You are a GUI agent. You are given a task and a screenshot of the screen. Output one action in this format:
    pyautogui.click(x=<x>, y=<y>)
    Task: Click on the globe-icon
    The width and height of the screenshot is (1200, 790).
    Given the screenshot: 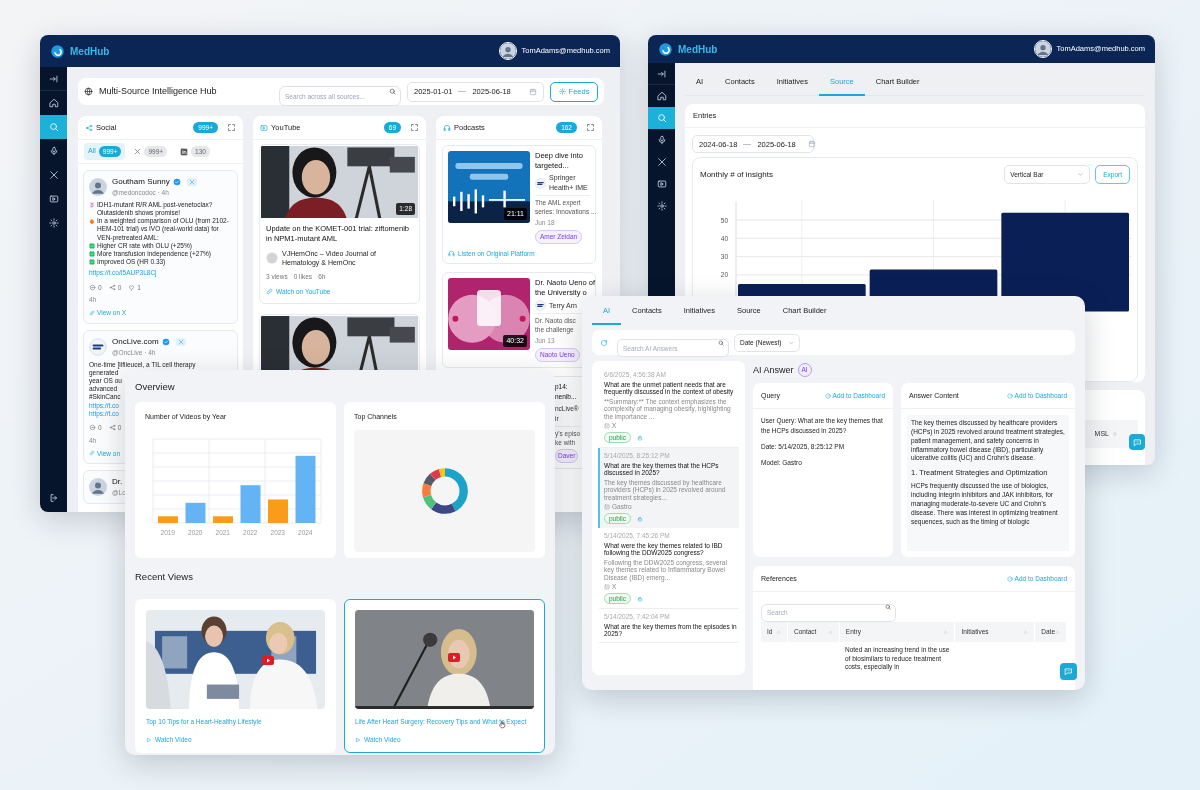 What is the action you would take?
    pyautogui.click(x=88, y=91)
    